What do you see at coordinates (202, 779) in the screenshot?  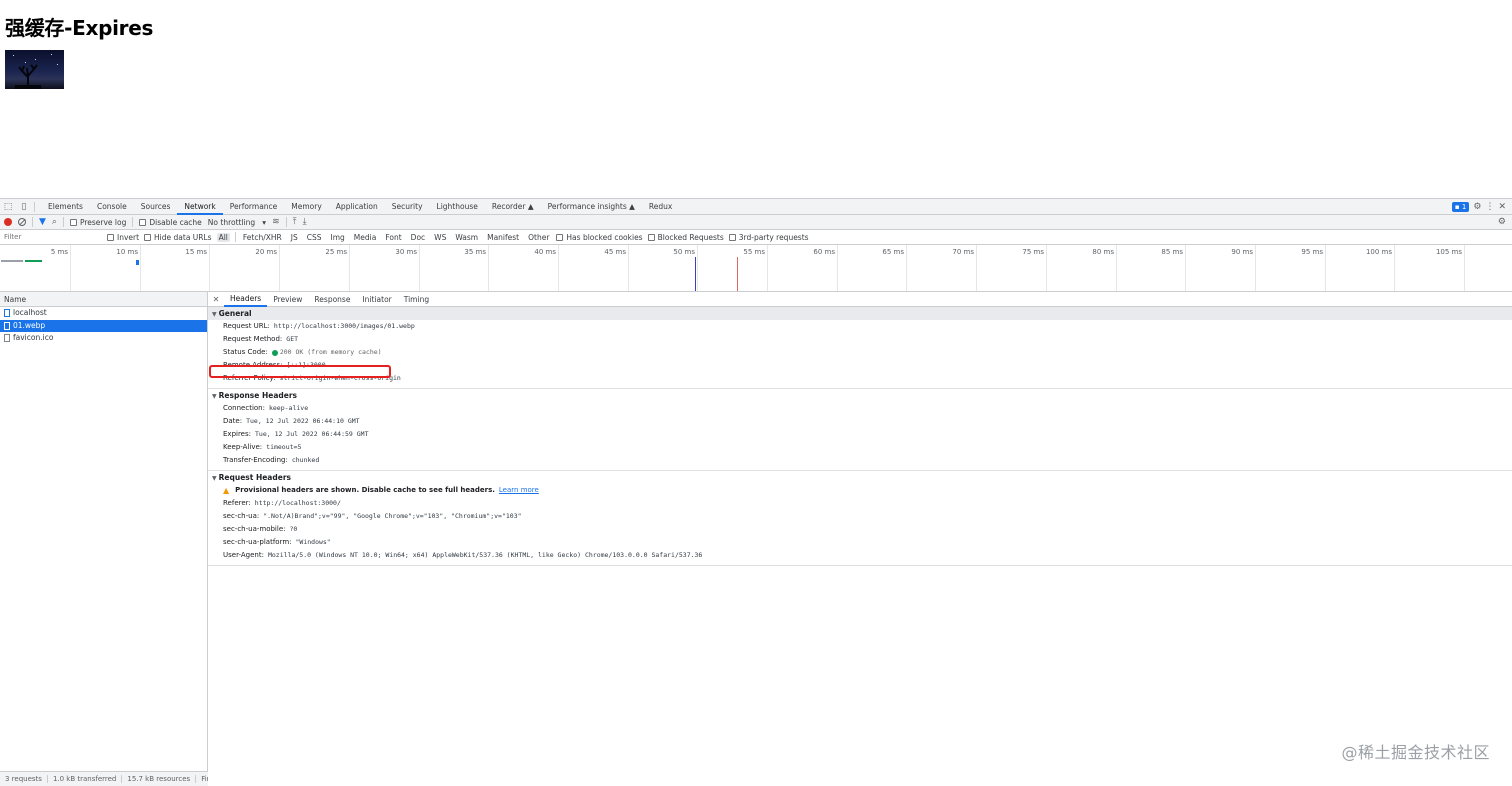 I see `finish-time: Finish: 9` at bounding box center [202, 779].